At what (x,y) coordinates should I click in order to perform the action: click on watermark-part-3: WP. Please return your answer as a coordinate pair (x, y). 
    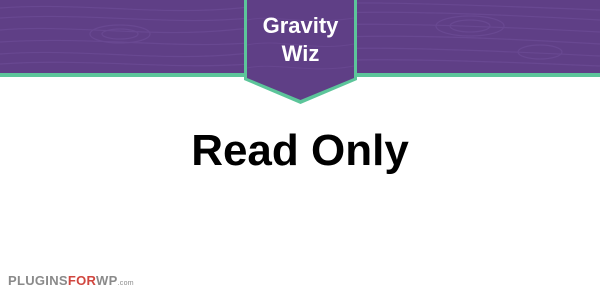
    Looking at the image, I should click on (107, 280).